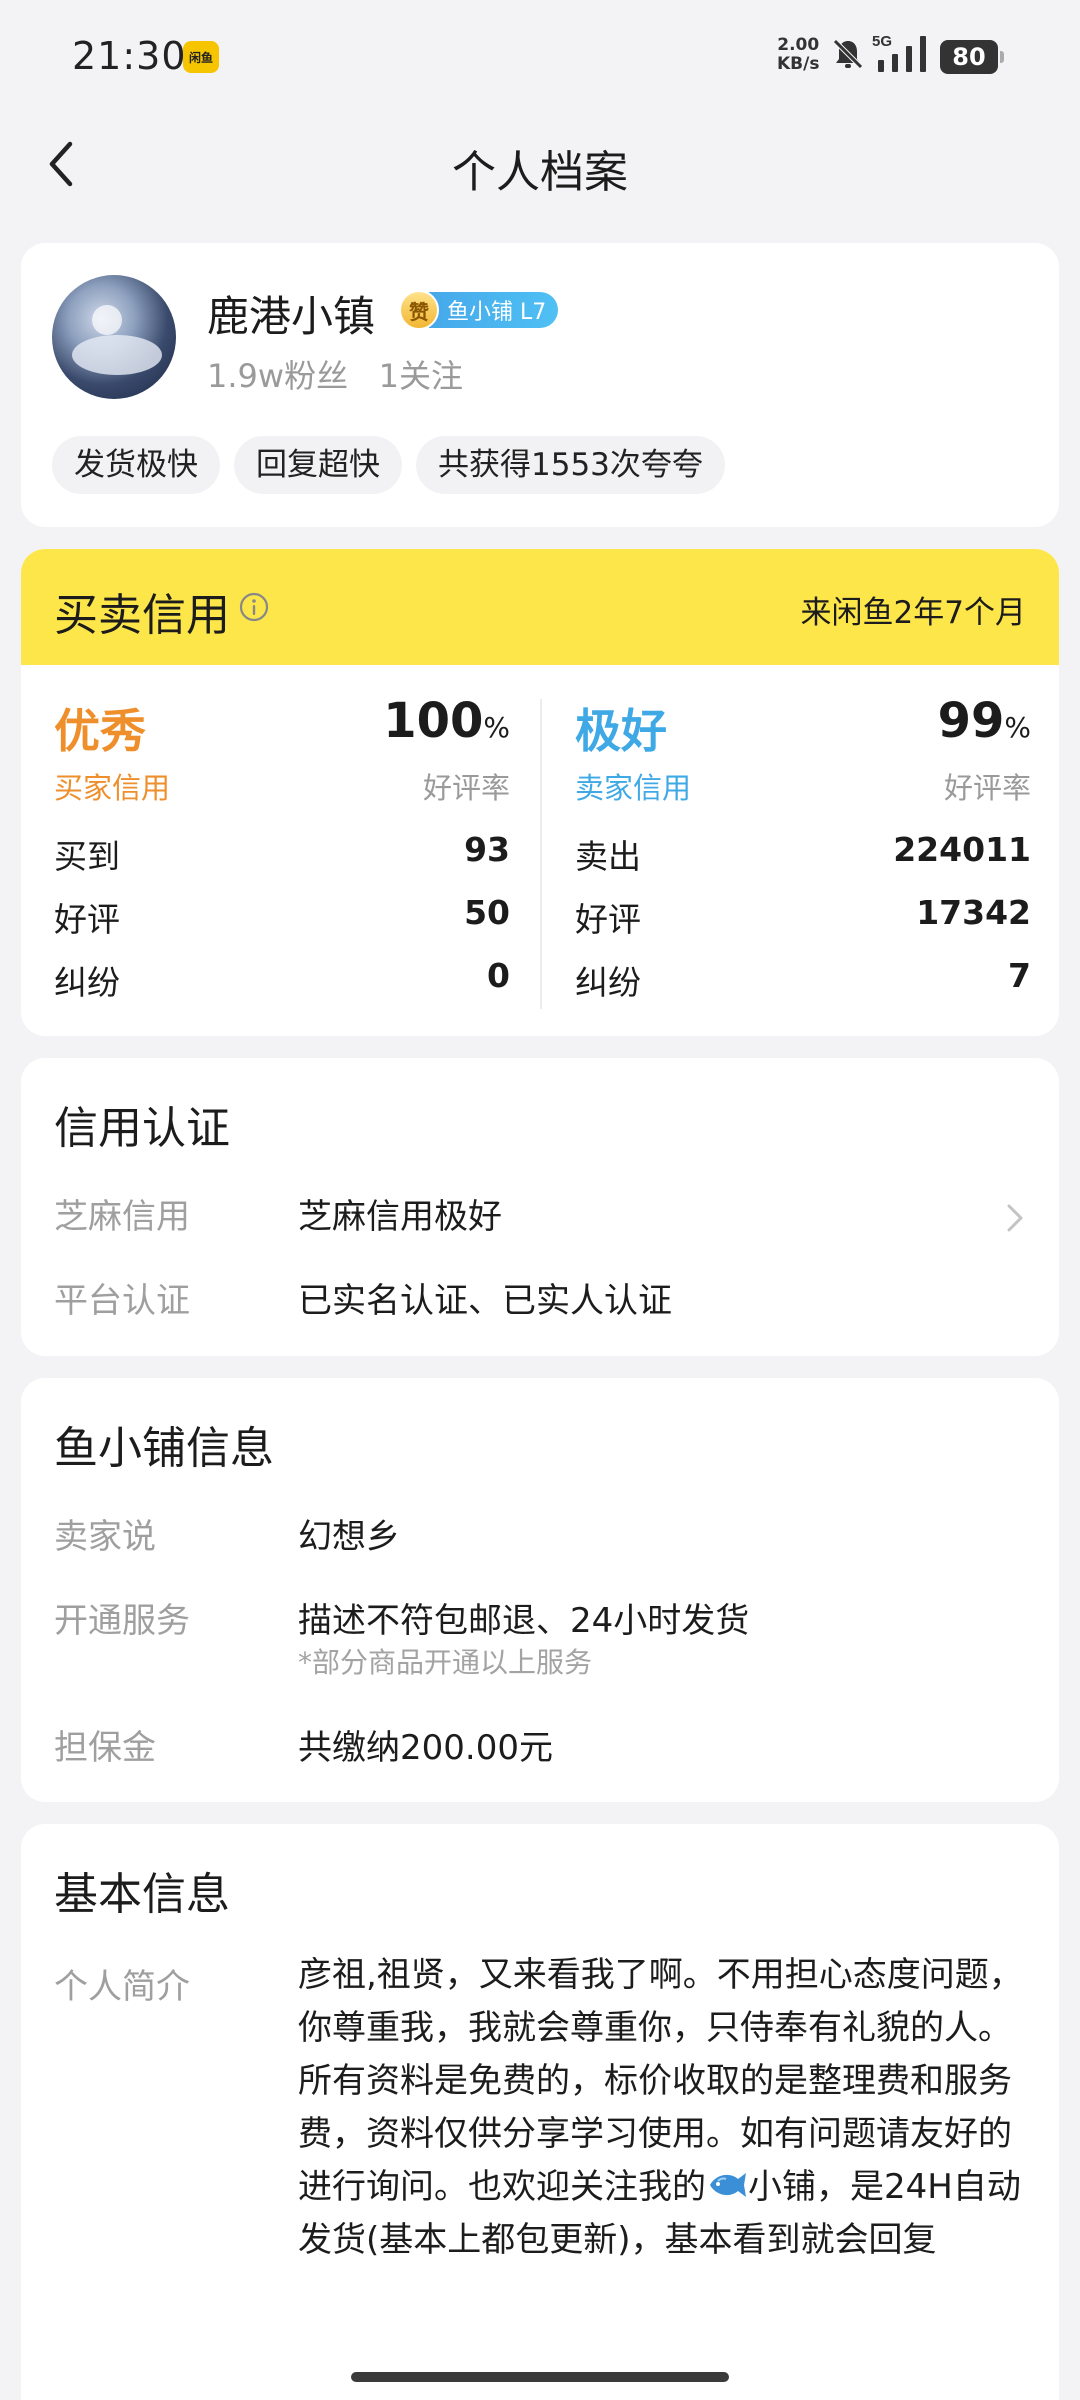 This screenshot has height=2400, width=1080. Describe the element at coordinates (282, 918) in the screenshot. I see `buyer-stat-good-reviews: 好评 50` at that location.